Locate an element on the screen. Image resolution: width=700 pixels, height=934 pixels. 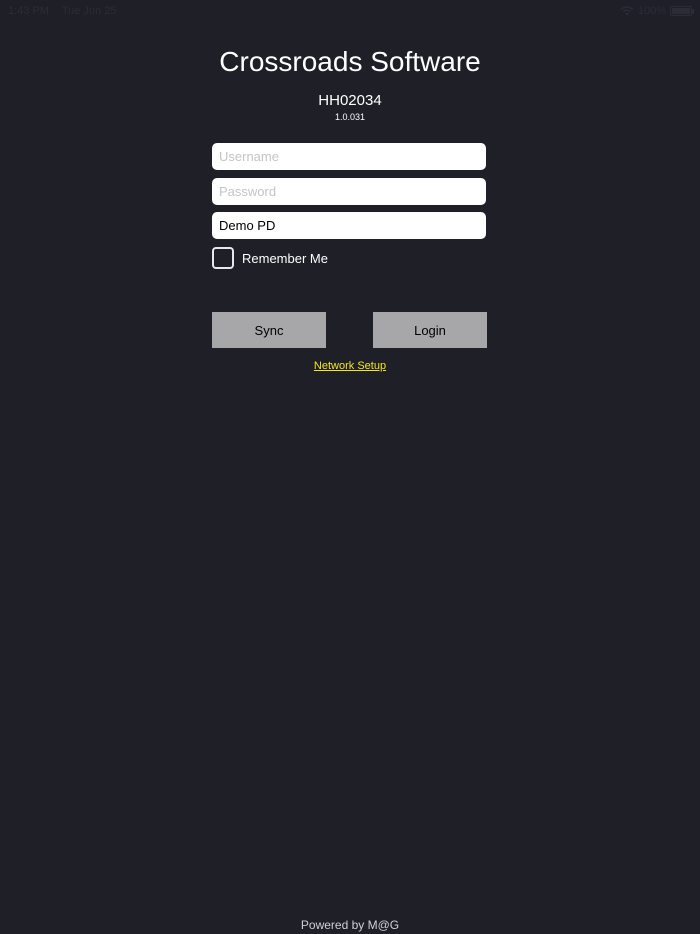
battery-fill is located at coordinates (681, 11).